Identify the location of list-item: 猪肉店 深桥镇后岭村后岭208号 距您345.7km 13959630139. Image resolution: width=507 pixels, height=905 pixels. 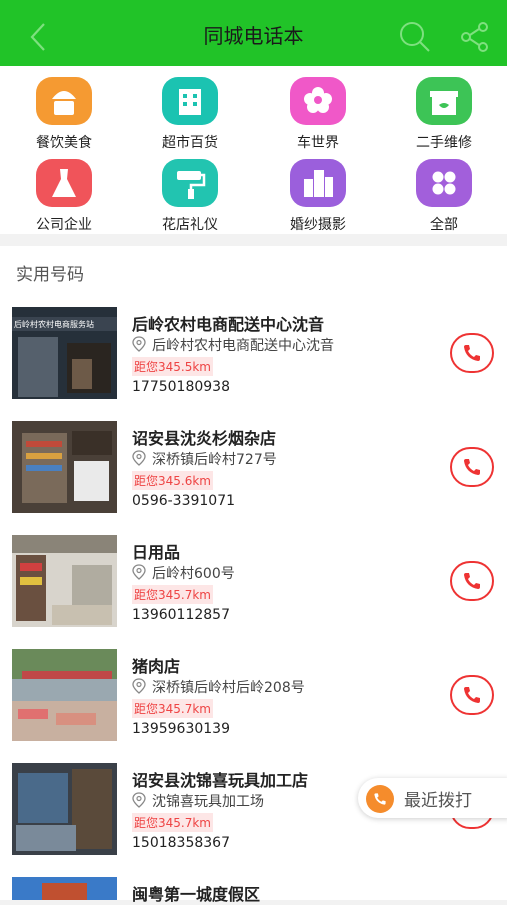
(253, 694).